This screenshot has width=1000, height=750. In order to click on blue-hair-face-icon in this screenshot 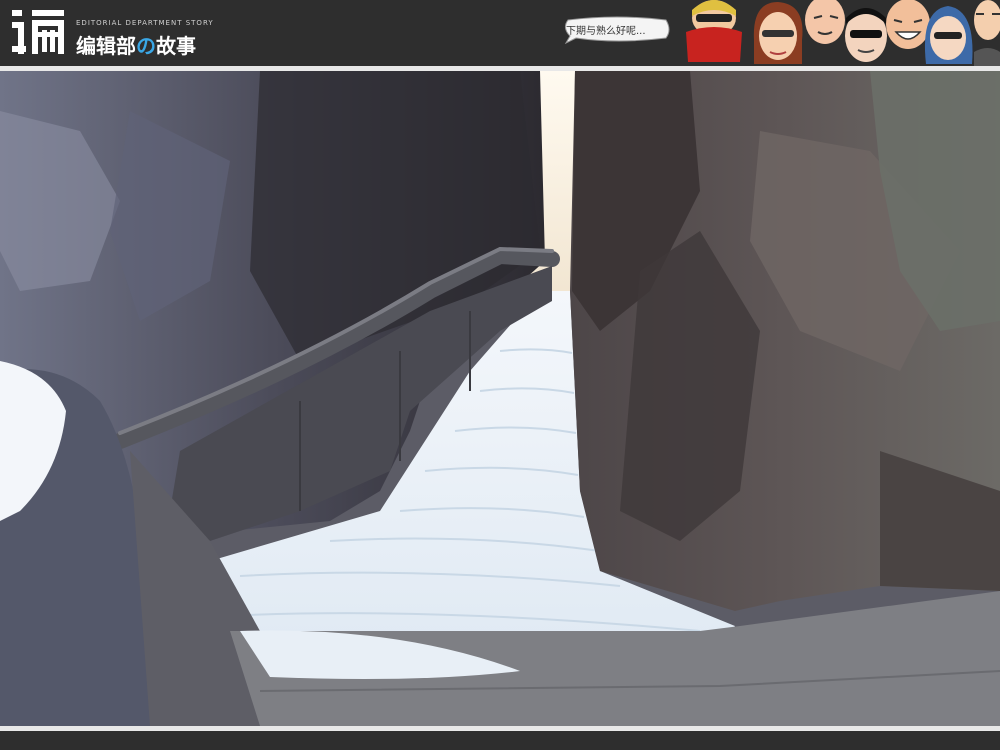, I will do `click(948, 35)`.